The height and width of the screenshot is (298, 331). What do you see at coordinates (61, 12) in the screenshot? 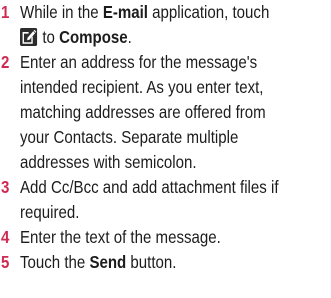
I see `step-text: While in the` at bounding box center [61, 12].